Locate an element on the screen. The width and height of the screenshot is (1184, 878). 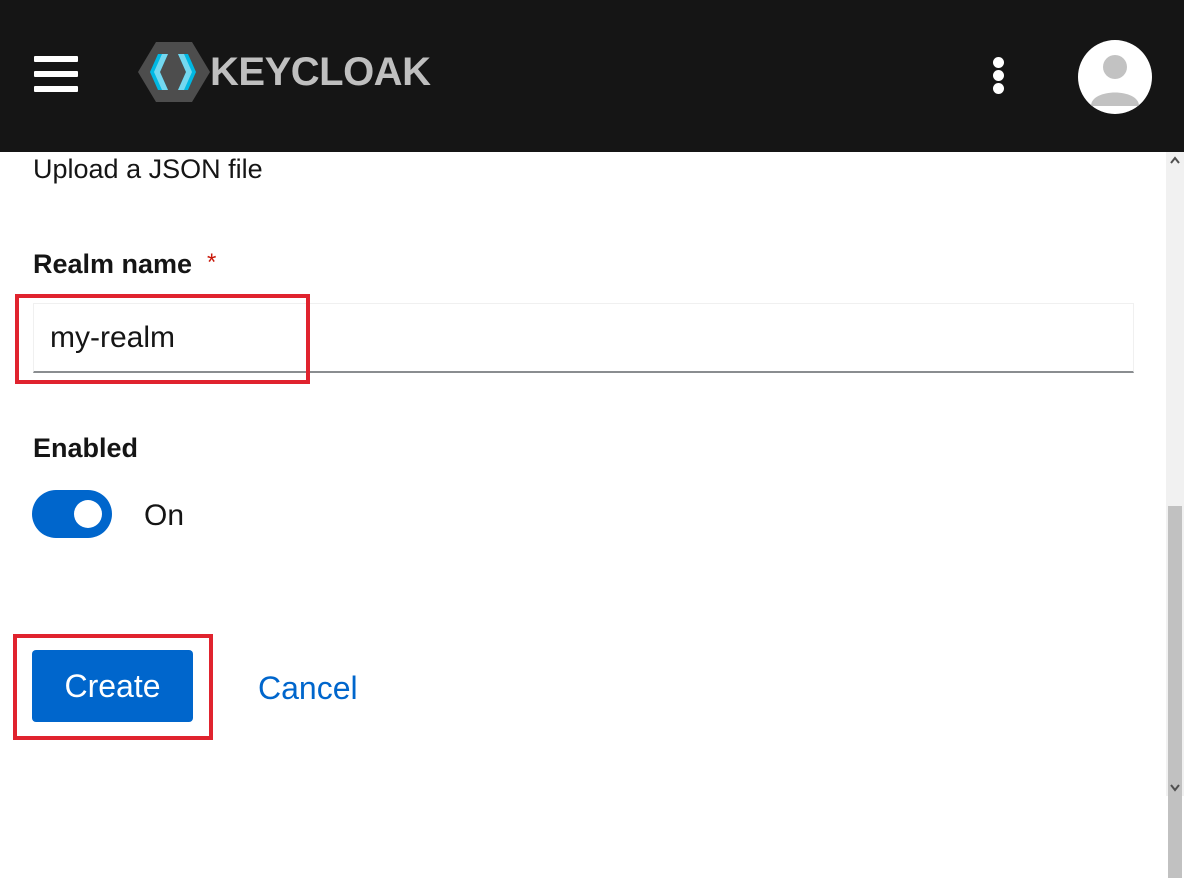
enabled-label: Enabled is located at coordinates (86, 448).